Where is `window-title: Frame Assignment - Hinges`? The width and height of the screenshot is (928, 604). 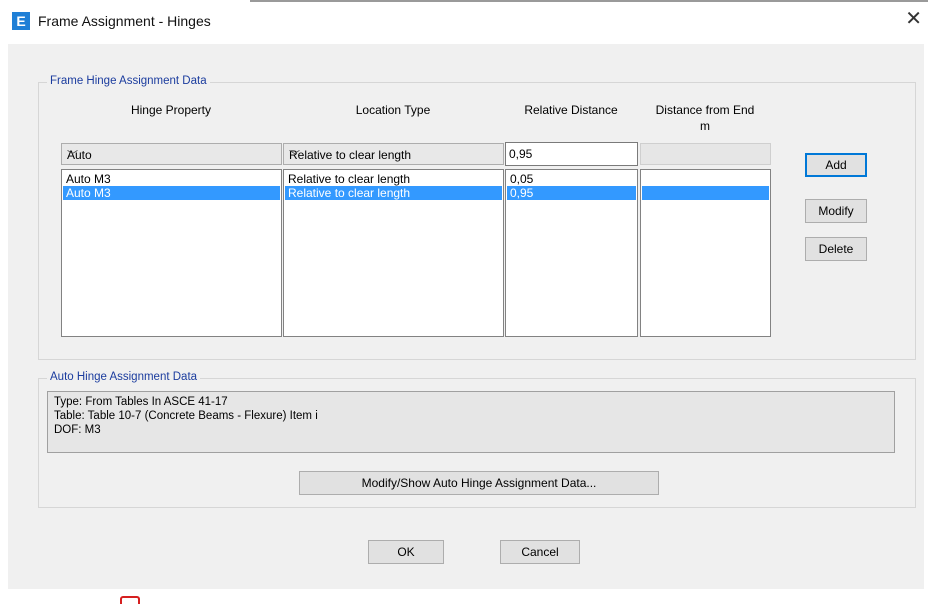 window-title: Frame Assignment - Hinges is located at coordinates (124, 21).